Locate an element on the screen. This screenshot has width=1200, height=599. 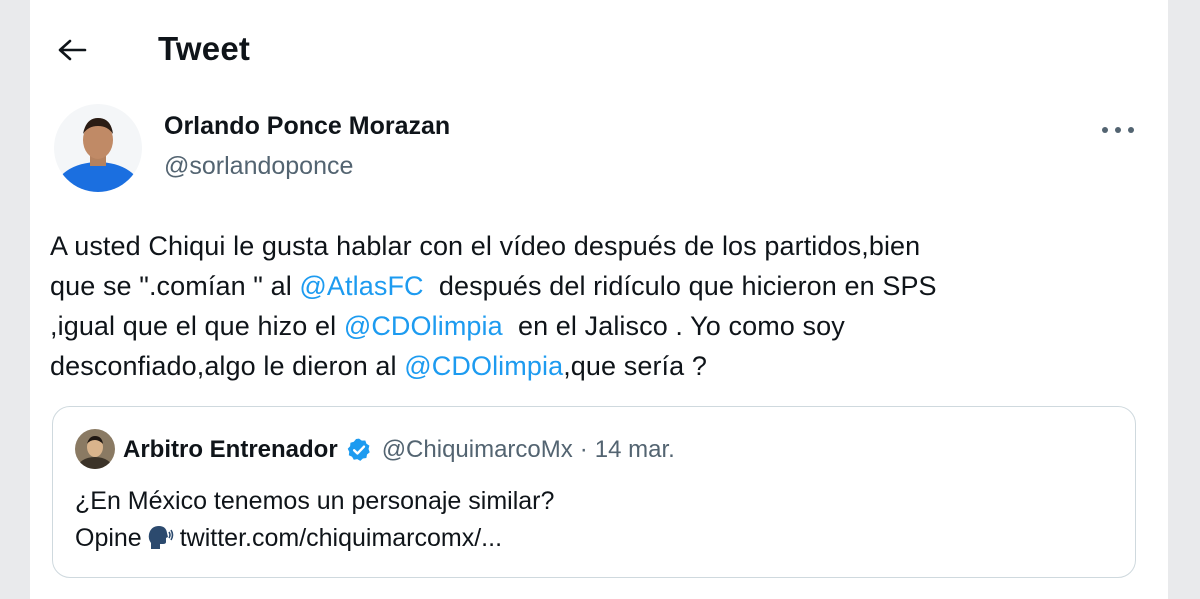
speaking-head-icon is located at coordinates (160, 542).